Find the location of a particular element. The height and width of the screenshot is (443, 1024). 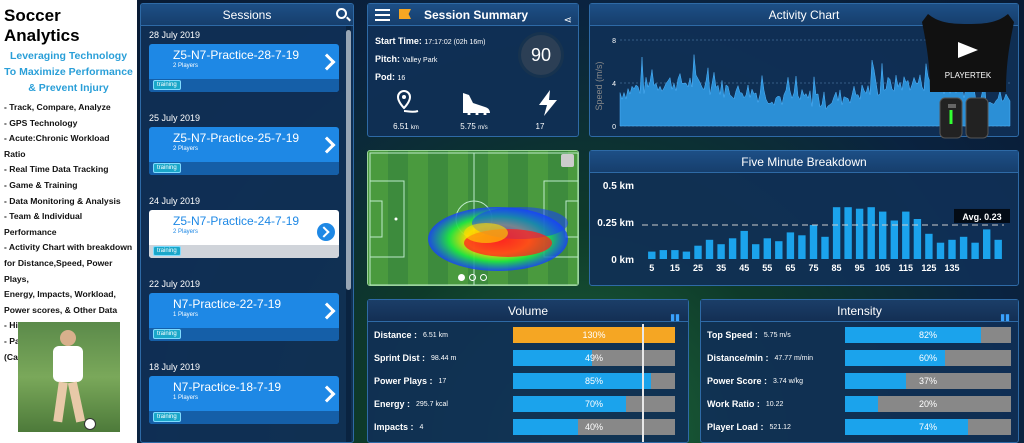

metric-value: 6.51 km is located at coordinates (435, 335).